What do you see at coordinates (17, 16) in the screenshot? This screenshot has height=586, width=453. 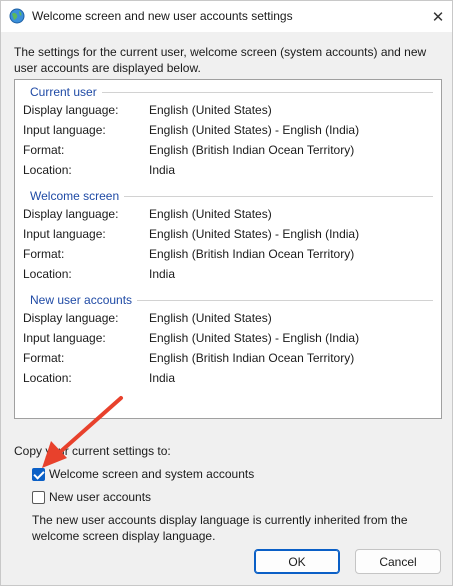 I see `globe-icon` at bounding box center [17, 16].